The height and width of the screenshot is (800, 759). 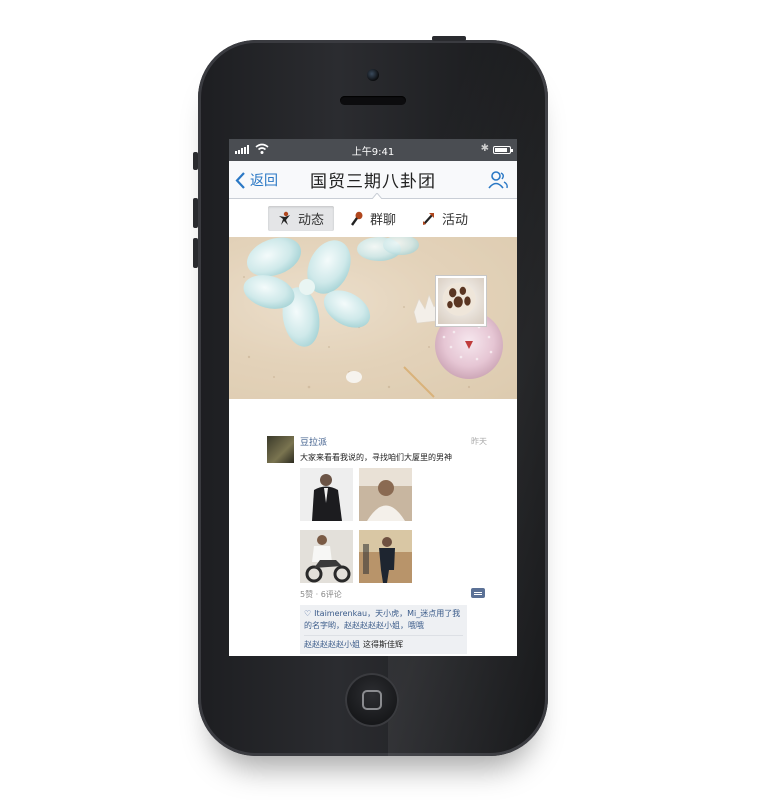 I want to click on page-title: 国贸三期八卦团, so click(x=373, y=182).